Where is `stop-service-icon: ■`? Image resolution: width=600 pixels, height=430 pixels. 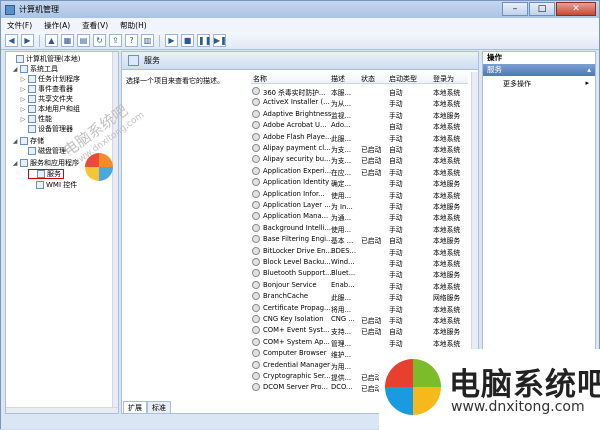
stop-service-icon: ■ is located at coordinates (187, 40).